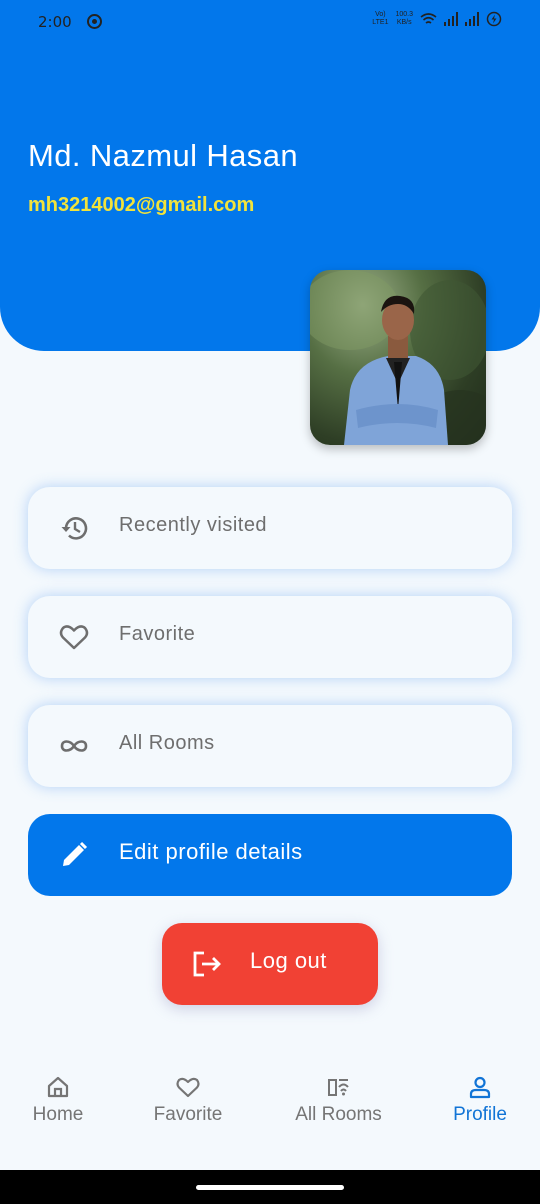 The height and width of the screenshot is (1204, 540). Describe the element at coordinates (480, 1087) in the screenshot. I see `person-icon` at that location.